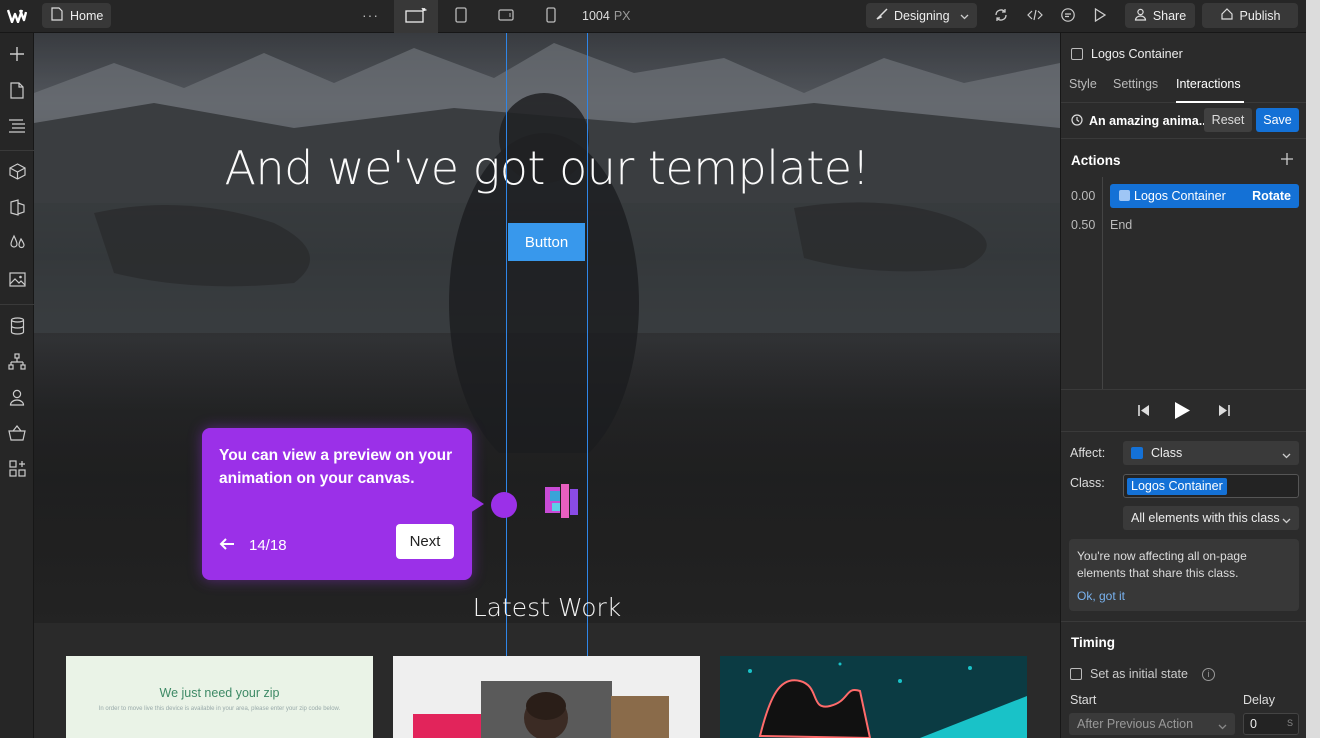 The width and height of the screenshot is (1320, 738). I want to click on scope-select: All elements with this class, so click(1211, 518).